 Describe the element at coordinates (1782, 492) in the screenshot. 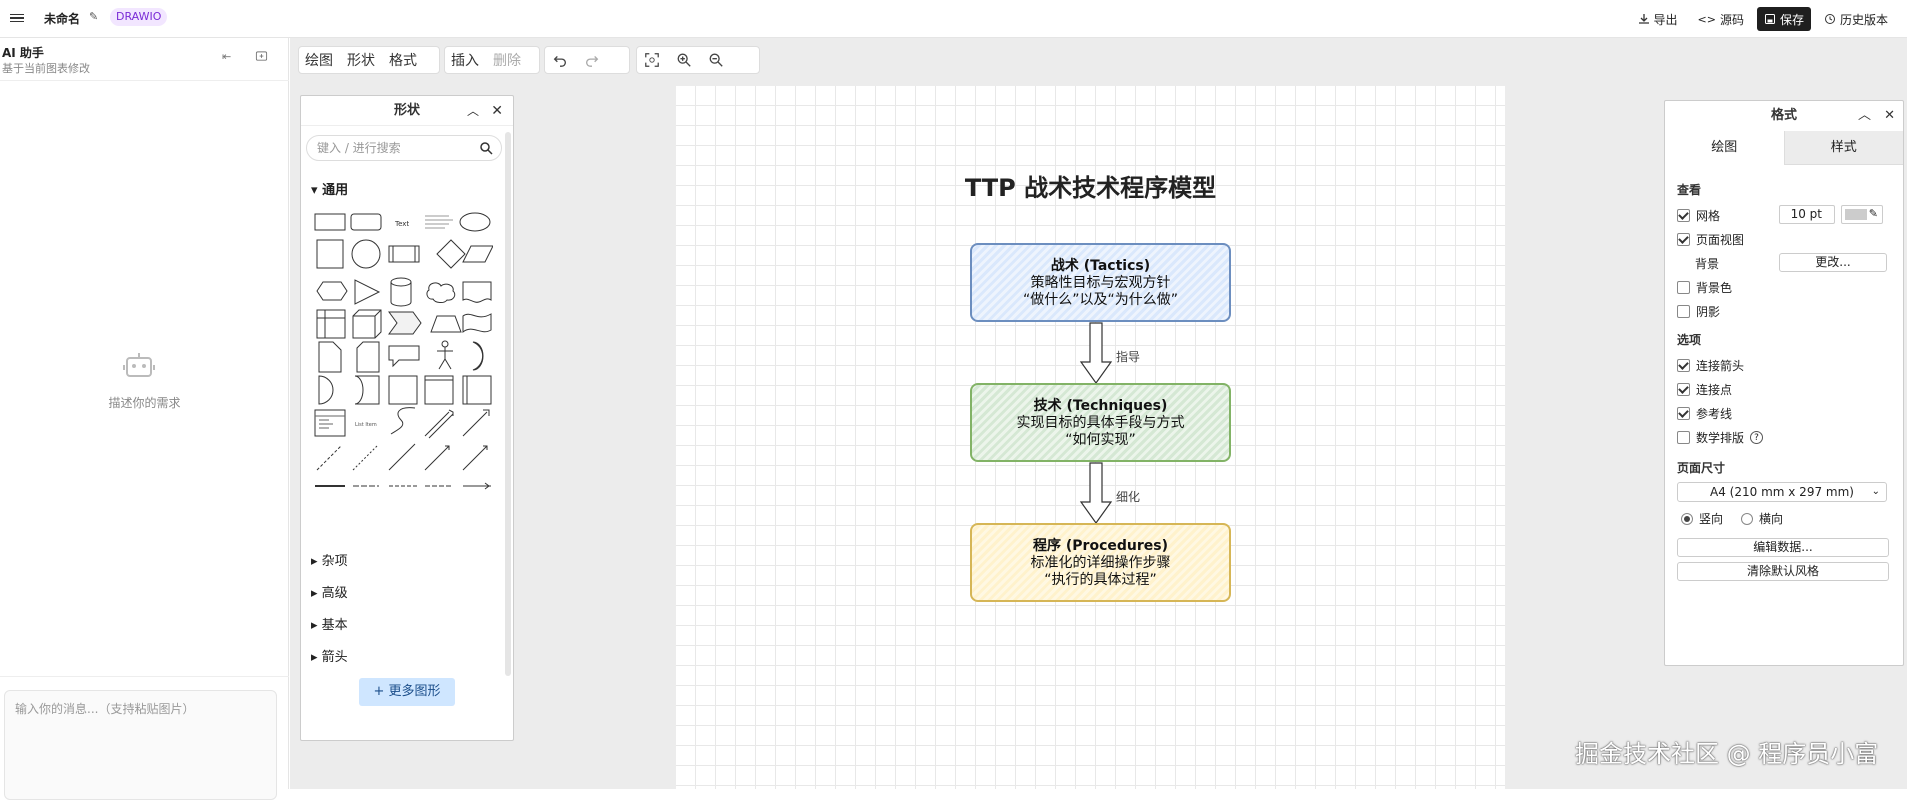

I see `page-size-select: A4 (210 mm x 297 mm) ⌄` at that location.